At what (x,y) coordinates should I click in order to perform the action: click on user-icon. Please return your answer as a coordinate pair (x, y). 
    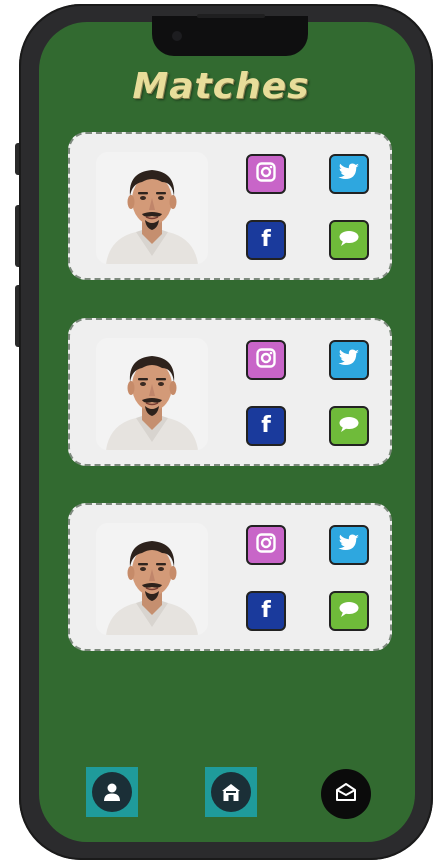
    Looking at the image, I should click on (112, 792).